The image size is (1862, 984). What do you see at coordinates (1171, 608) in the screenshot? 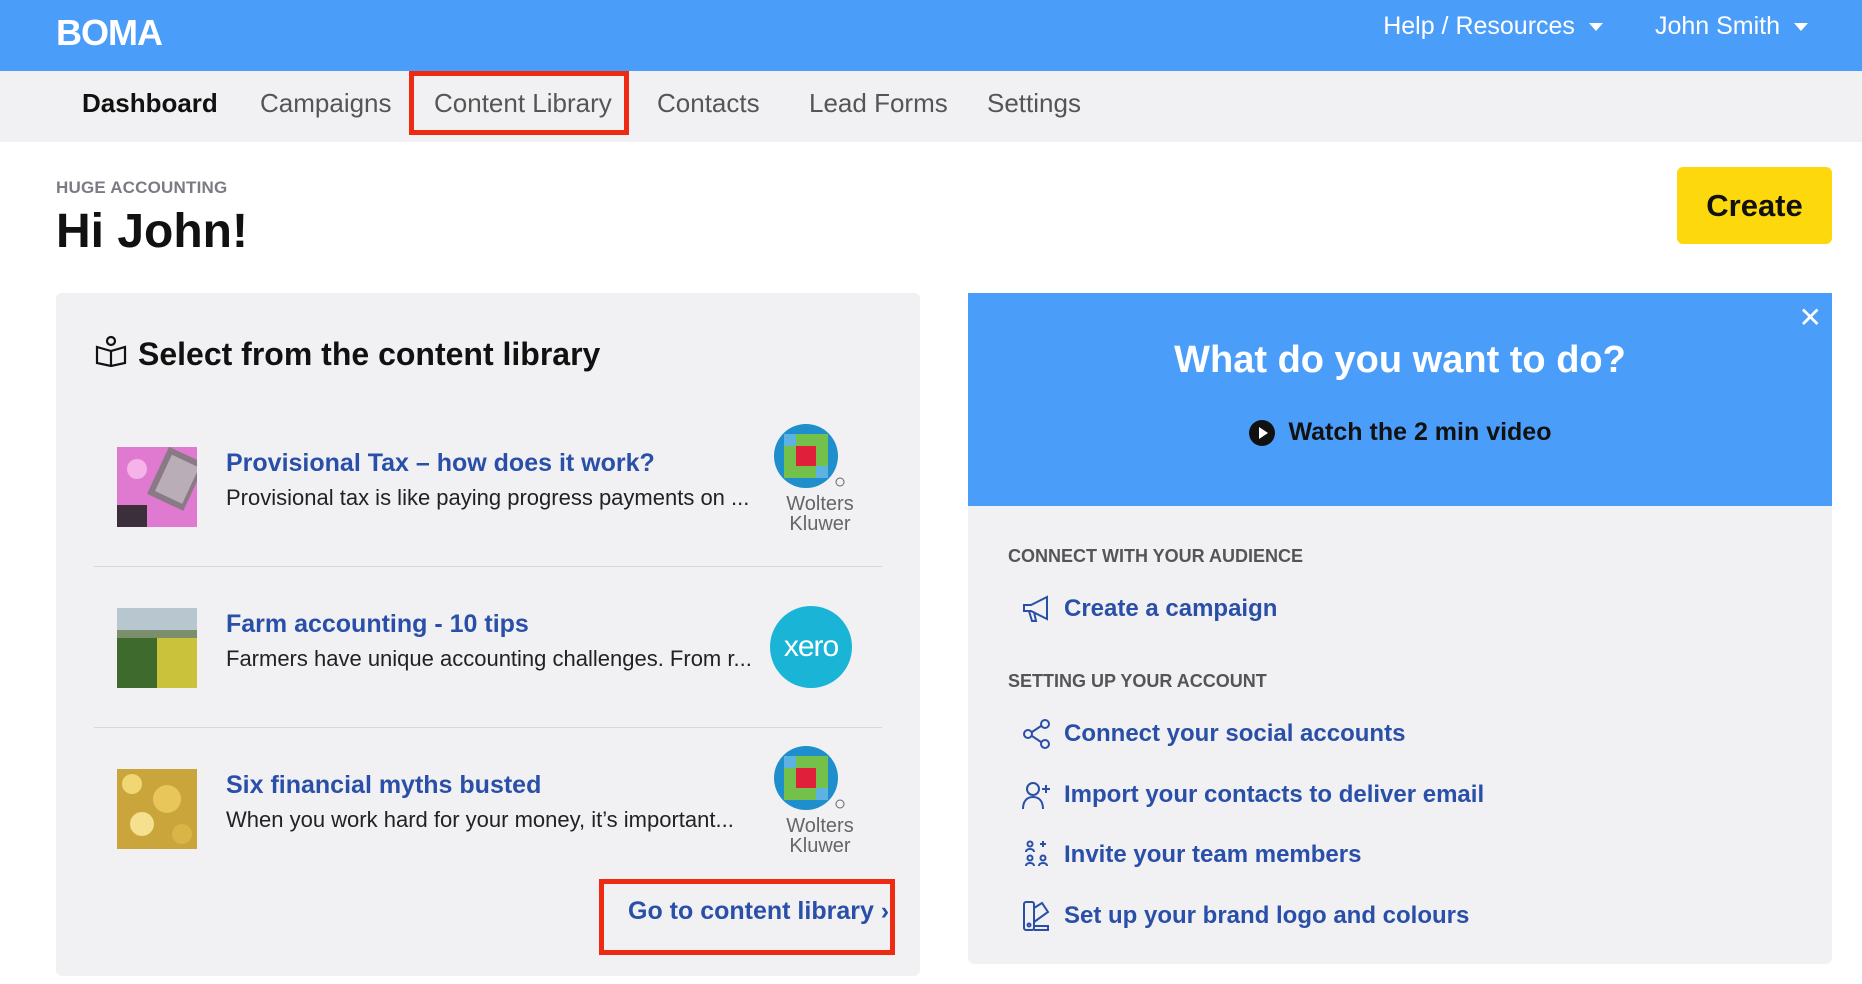
I see `create-campaign-label: Create a campaign` at bounding box center [1171, 608].